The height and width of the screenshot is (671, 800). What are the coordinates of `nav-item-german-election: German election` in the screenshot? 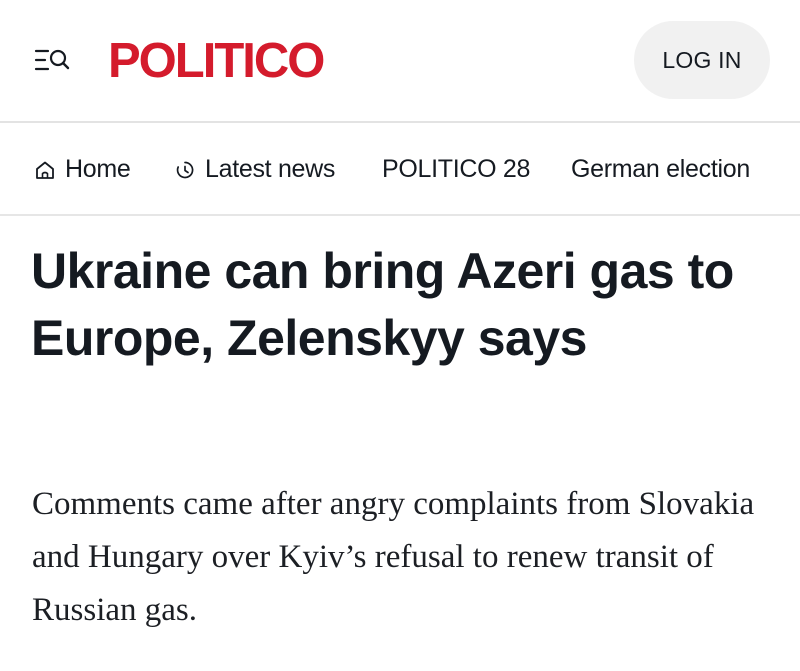 It's located at (660, 168).